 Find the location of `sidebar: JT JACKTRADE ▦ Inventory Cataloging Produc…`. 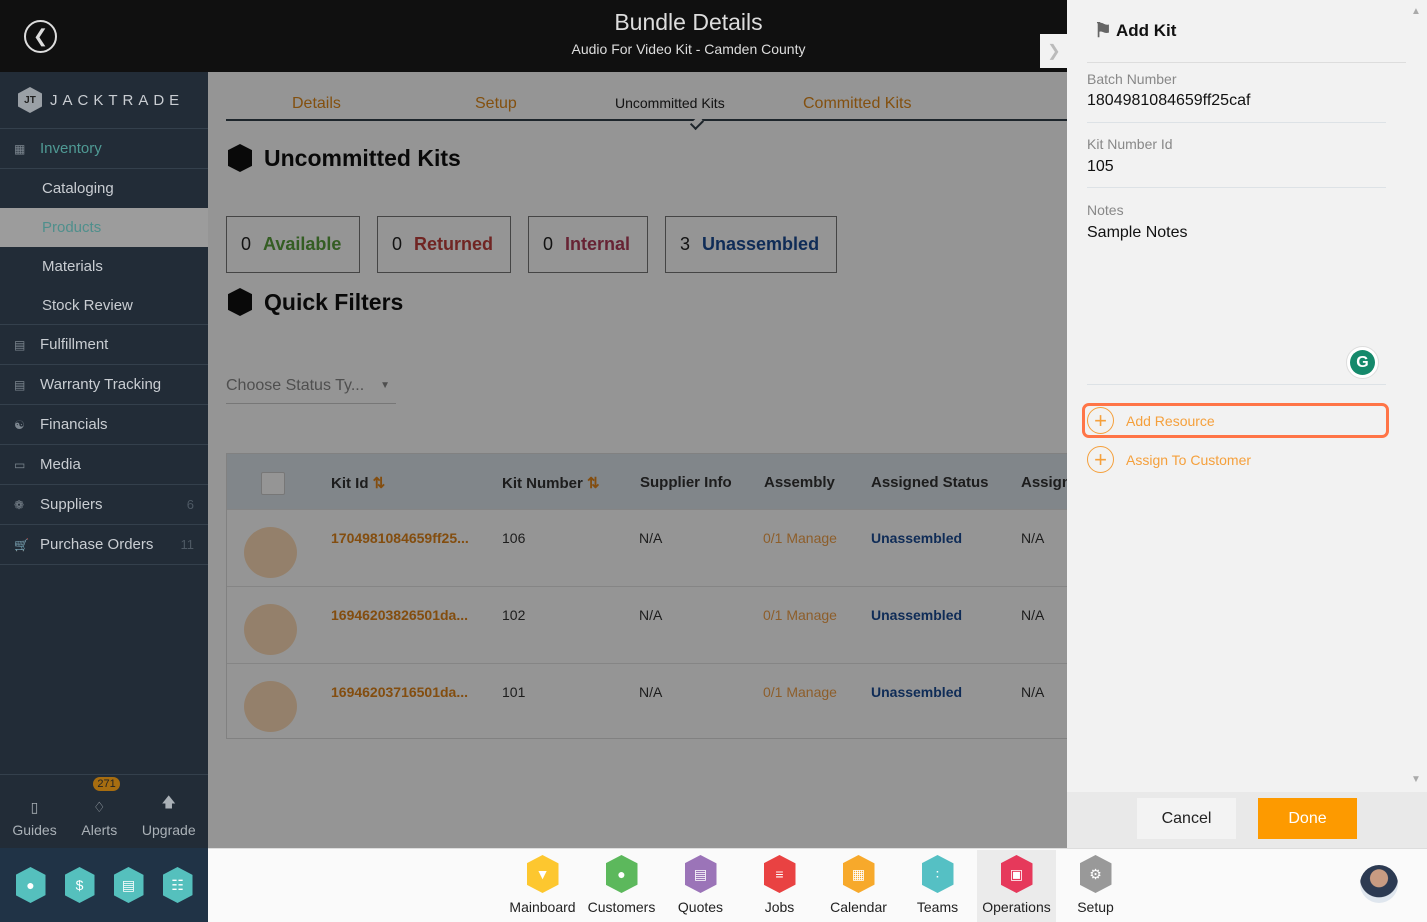

sidebar: JT JACKTRADE ▦ Inventory Cataloging Produc… is located at coordinates (104, 460).